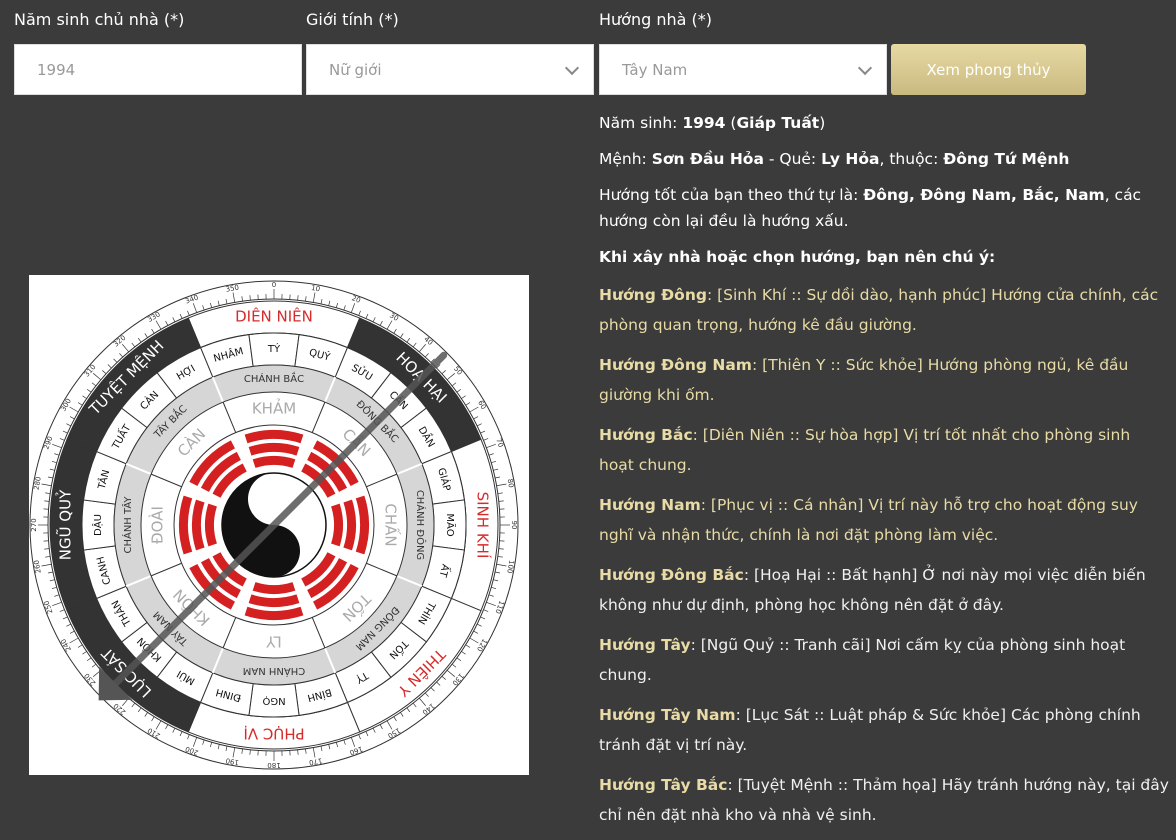  What do you see at coordinates (65, 524) in the screenshot?
I see `star-label: NGŨ QUỶ` at bounding box center [65, 524].